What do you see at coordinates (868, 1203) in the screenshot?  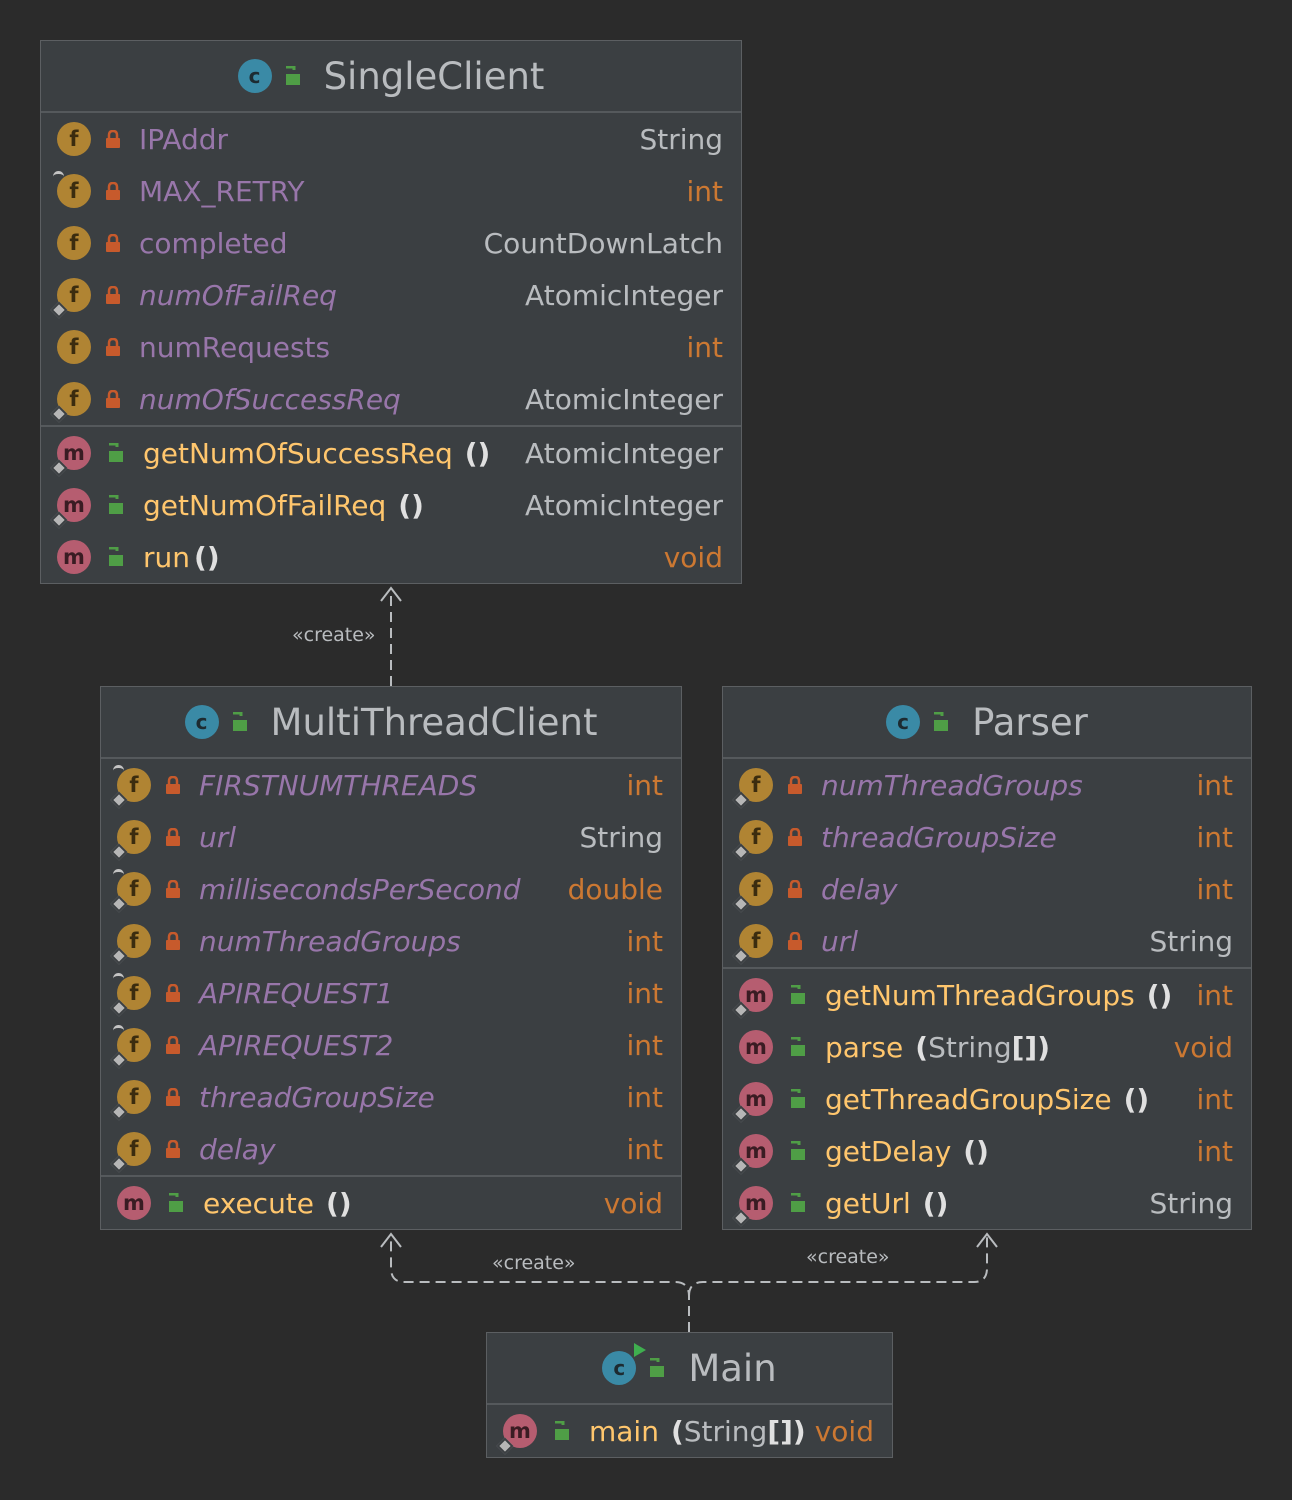 I see `method-name: getUrl` at bounding box center [868, 1203].